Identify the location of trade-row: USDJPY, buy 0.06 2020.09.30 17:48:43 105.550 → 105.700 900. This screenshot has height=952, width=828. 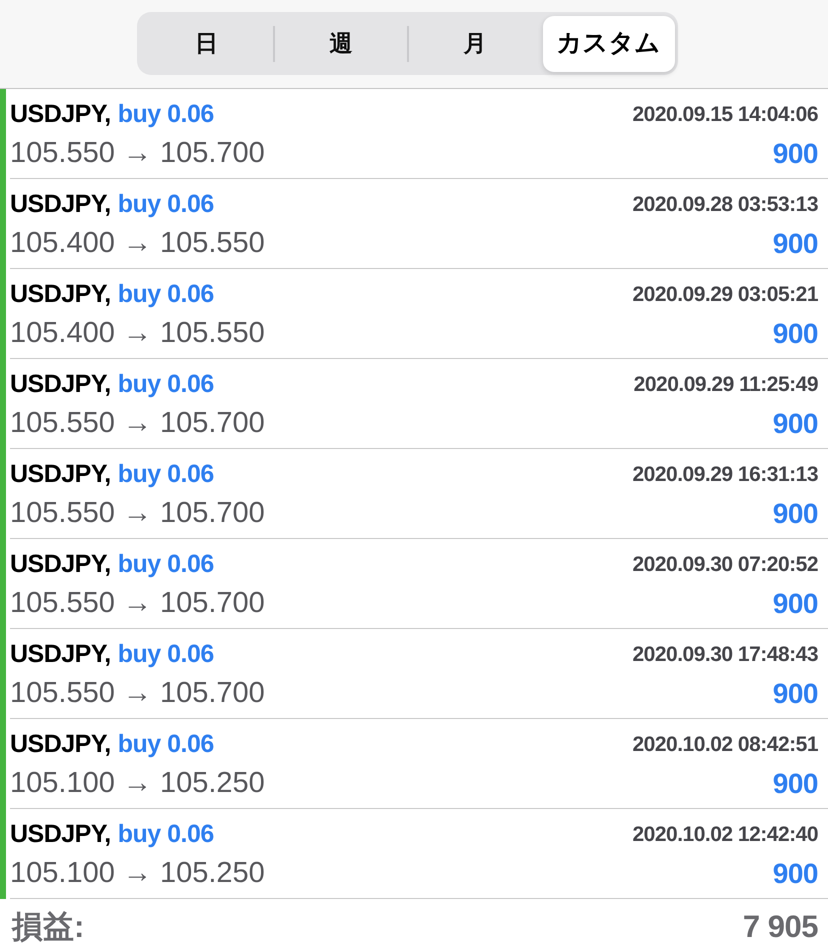
(419, 674).